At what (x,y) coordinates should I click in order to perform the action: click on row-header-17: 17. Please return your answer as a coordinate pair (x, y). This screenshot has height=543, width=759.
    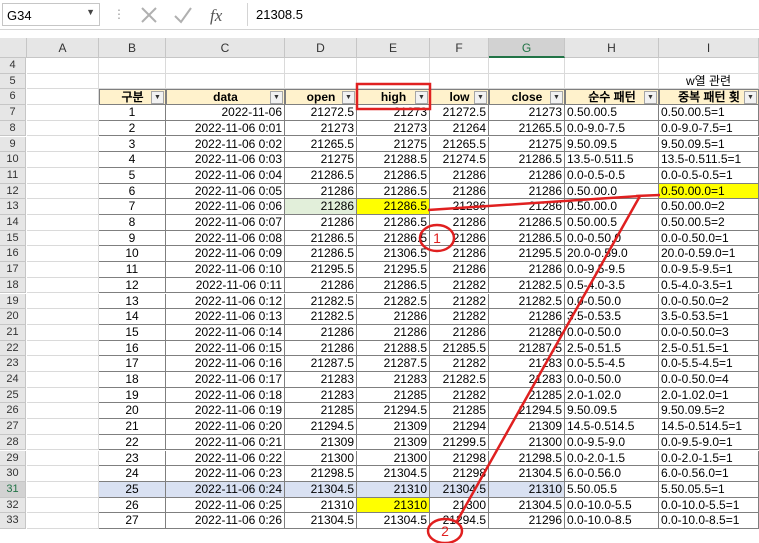
    Looking at the image, I should click on (13, 270).